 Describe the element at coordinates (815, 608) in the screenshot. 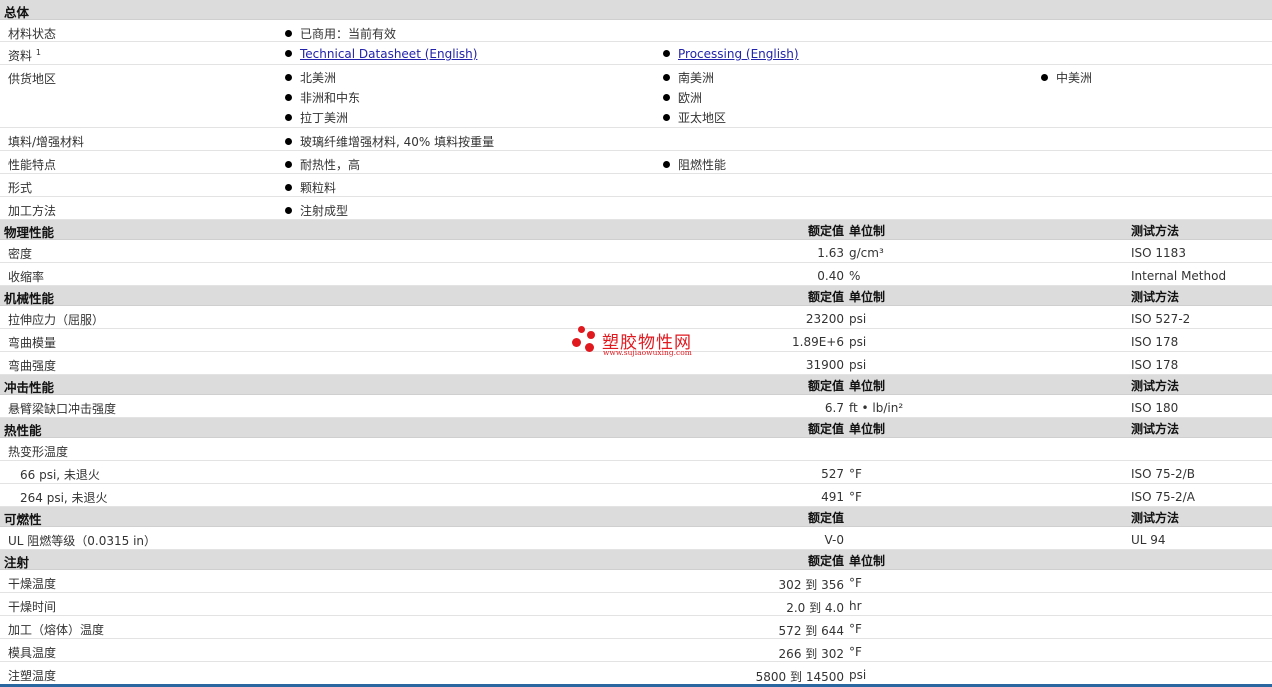

I see `property-value: 2.0 到 4.0` at that location.